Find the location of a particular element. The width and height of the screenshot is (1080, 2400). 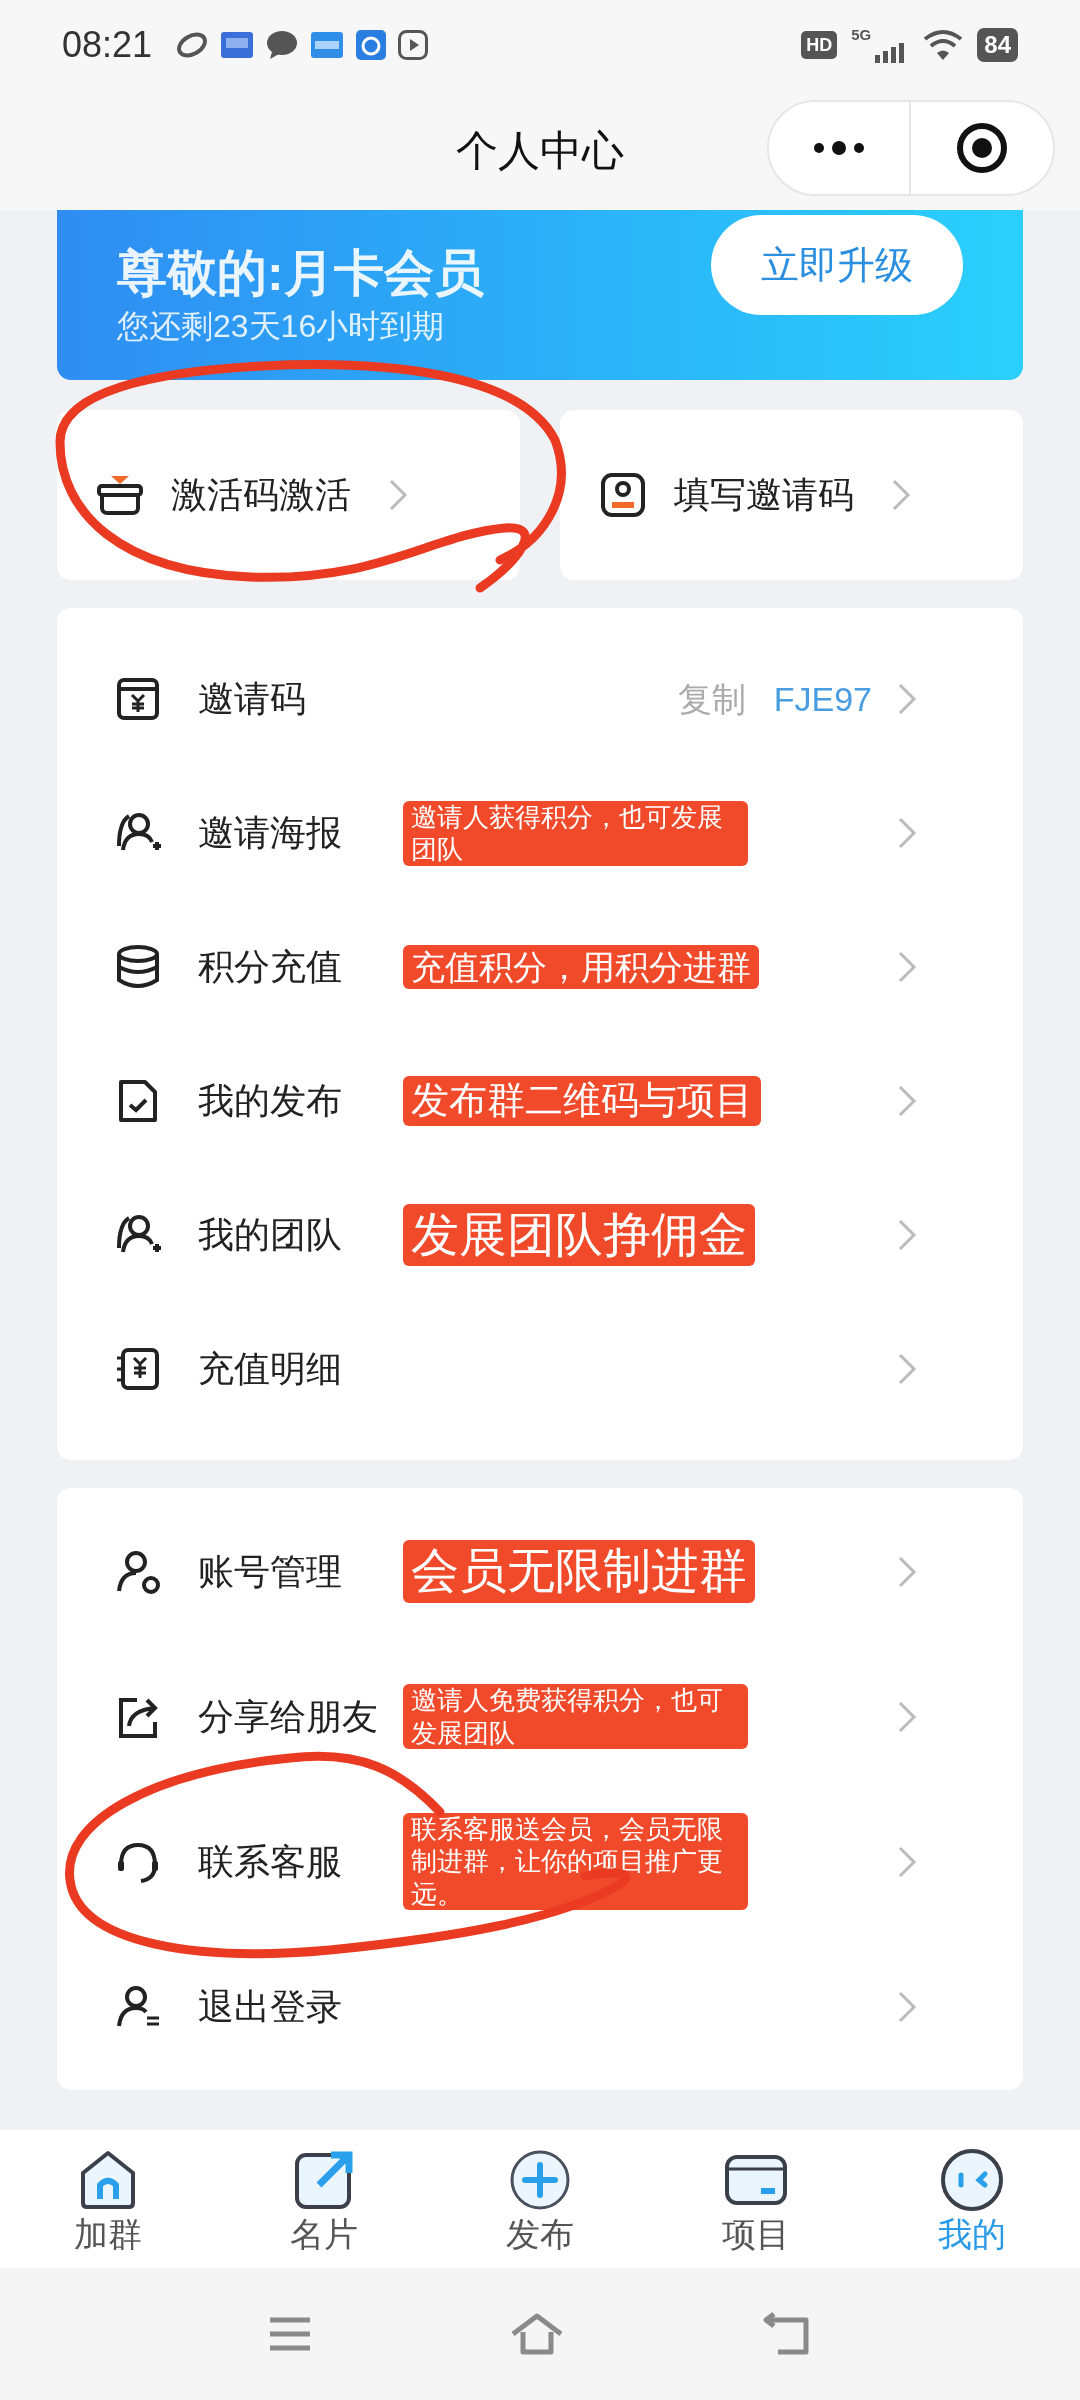

tab-item: 加群 is located at coordinates (108, 2199).